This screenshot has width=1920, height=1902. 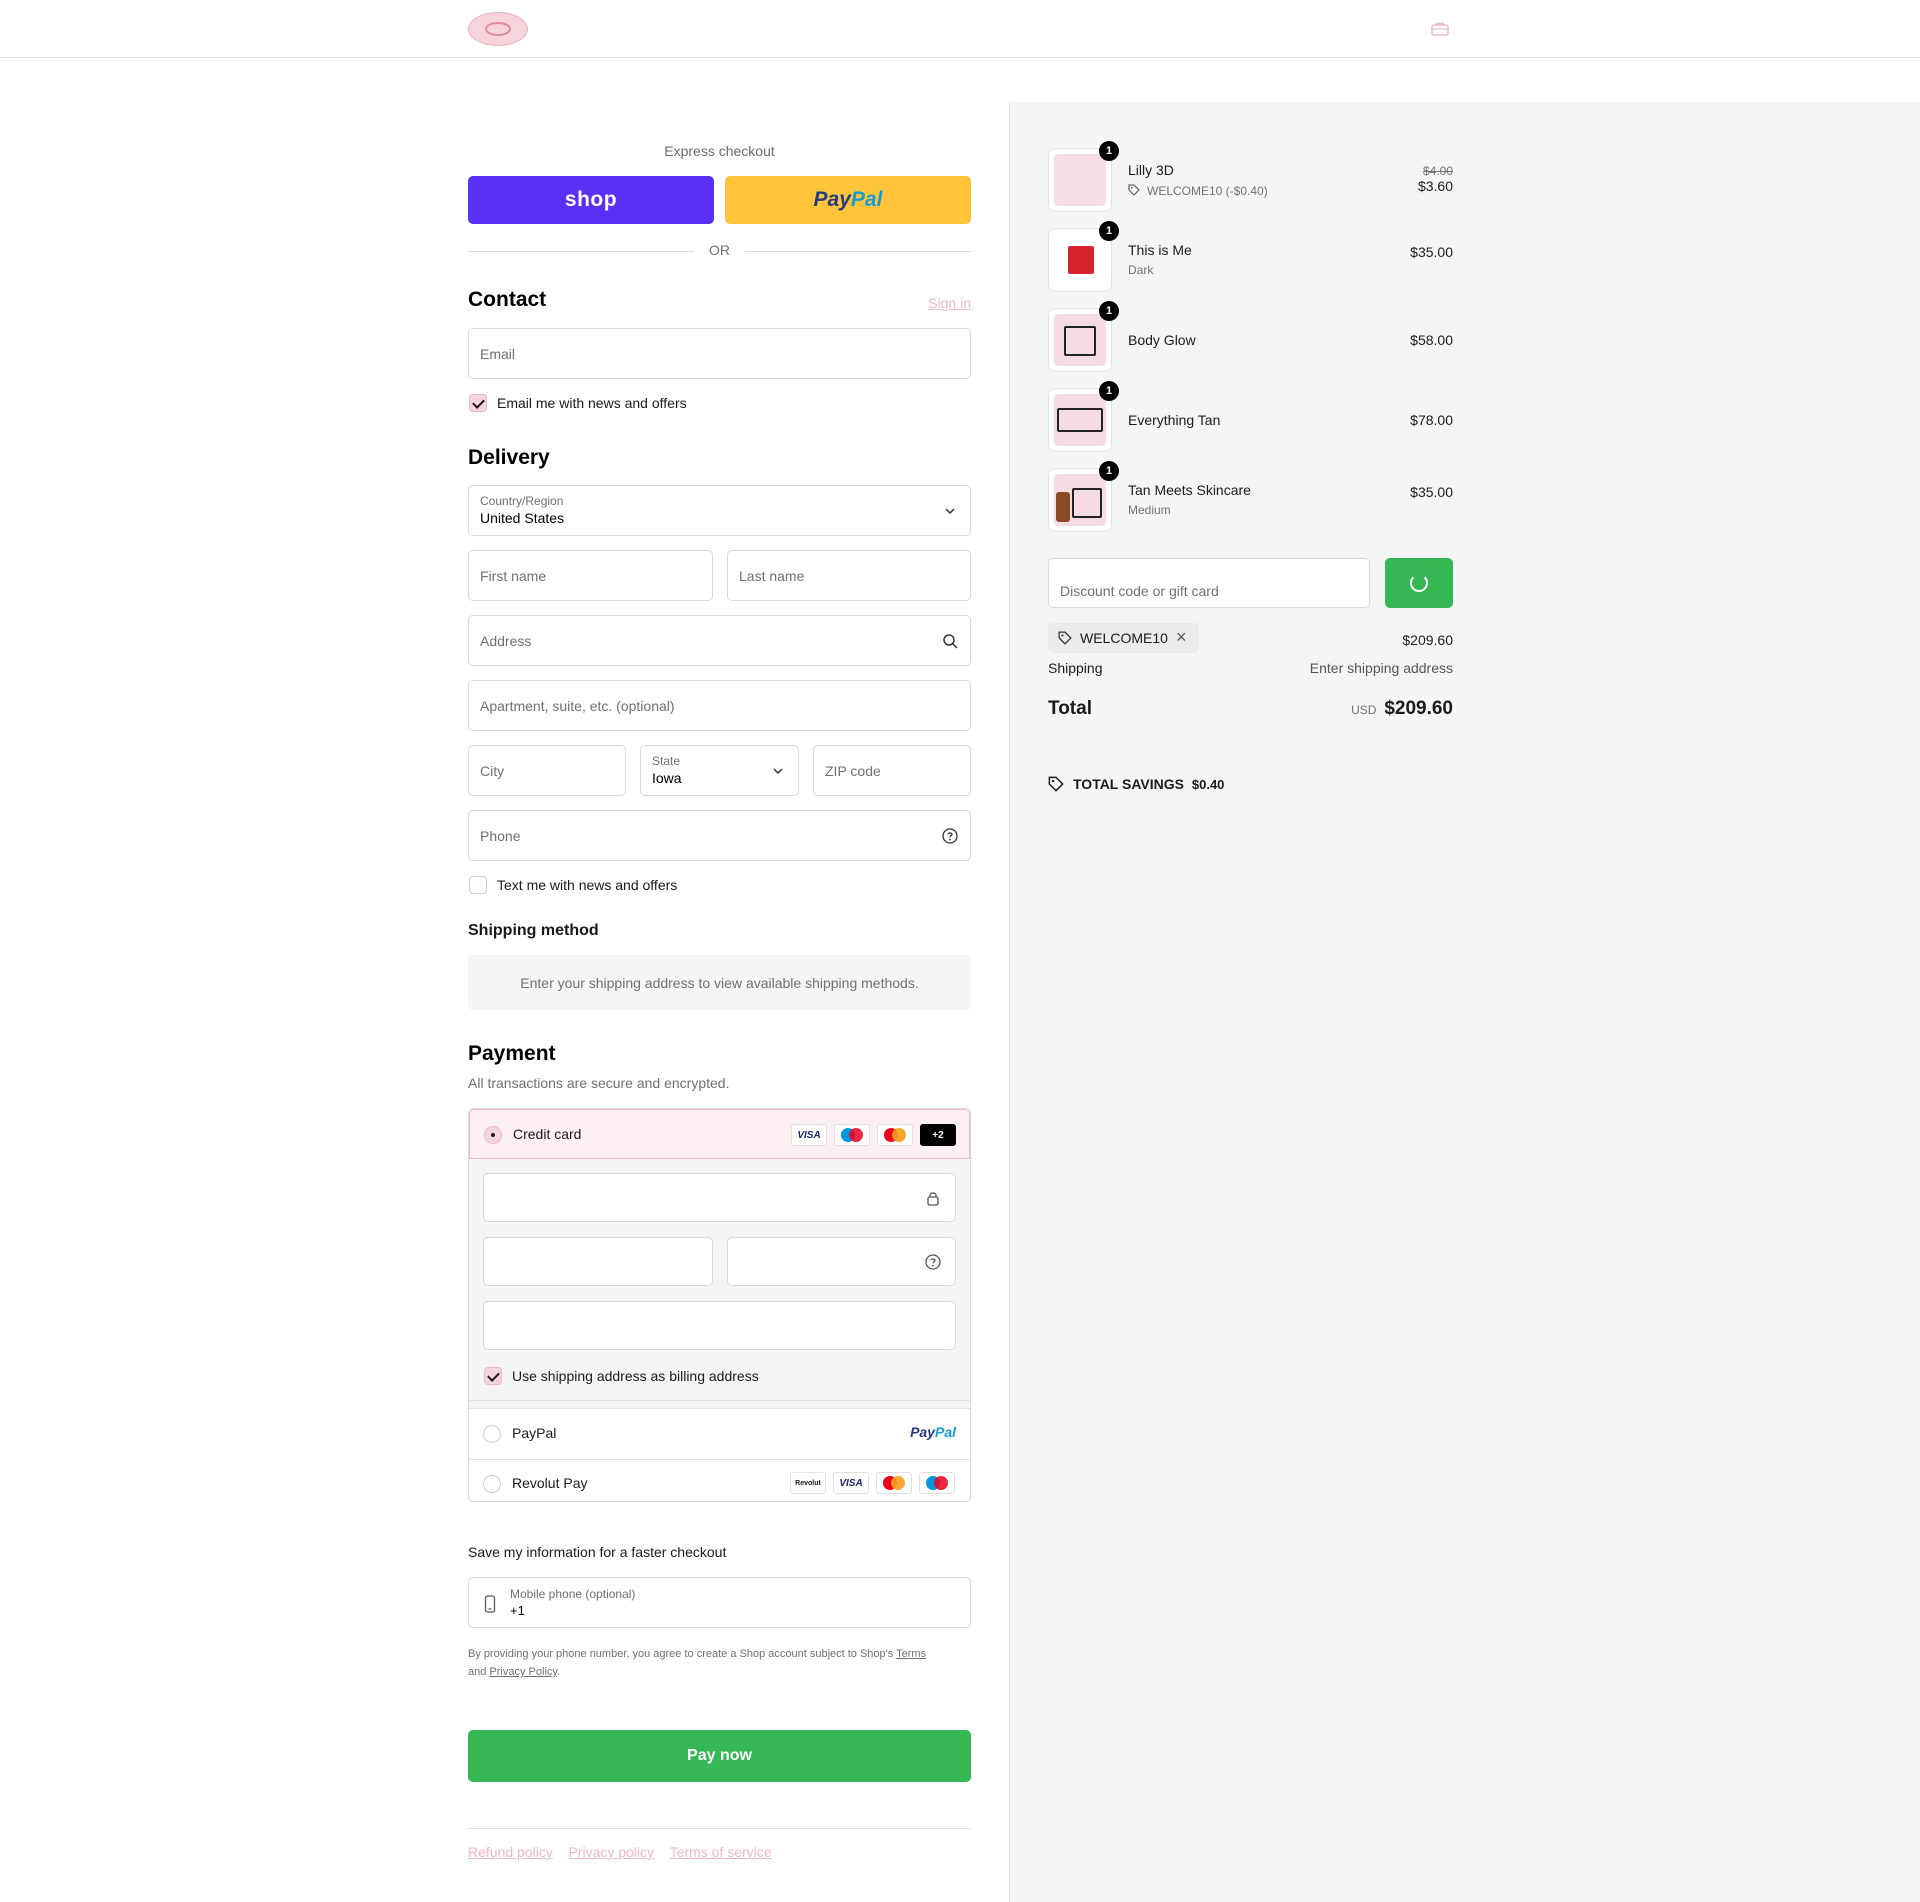 I want to click on store-logo, so click(x=498, y=29).